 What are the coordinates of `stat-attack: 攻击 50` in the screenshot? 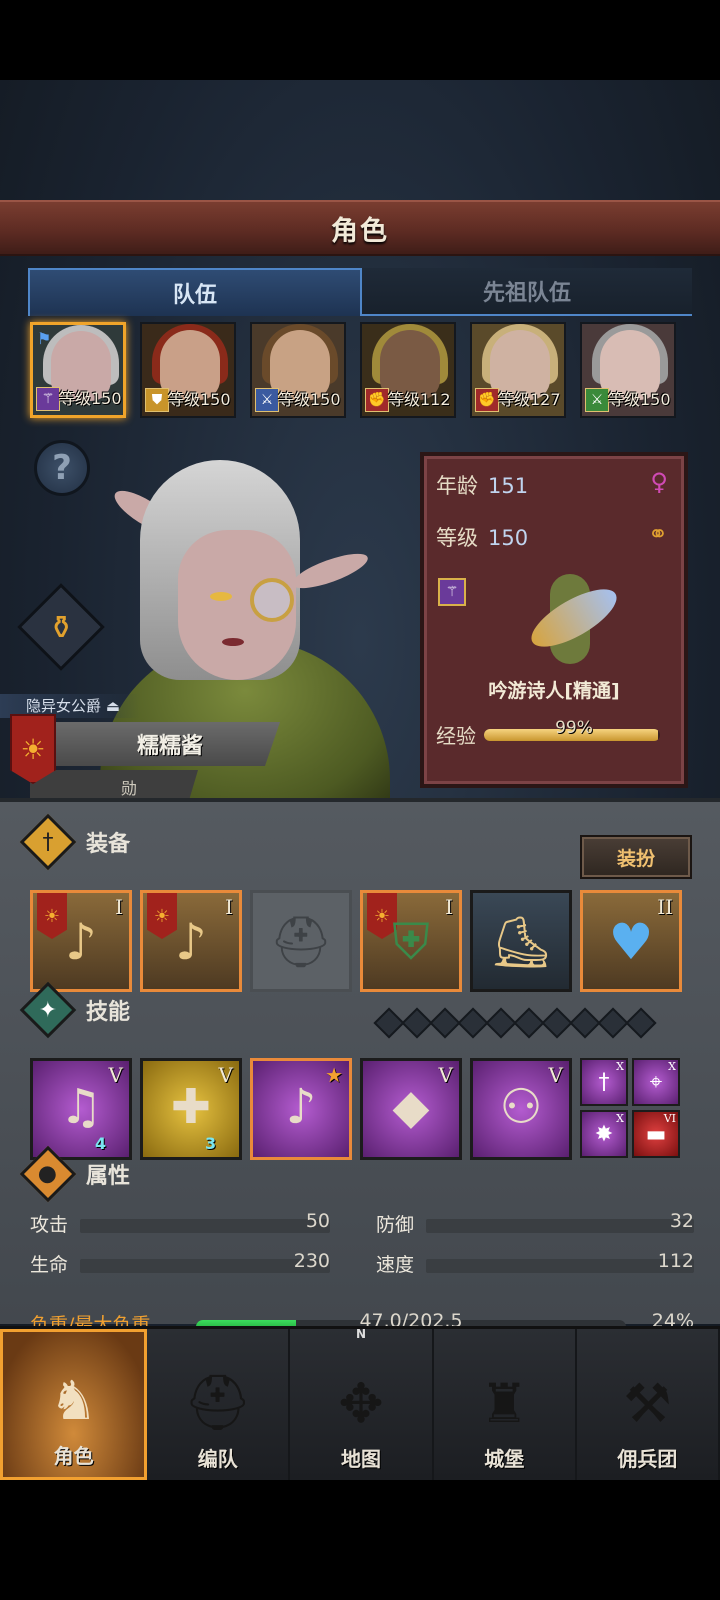 It's located at (180, 1225).